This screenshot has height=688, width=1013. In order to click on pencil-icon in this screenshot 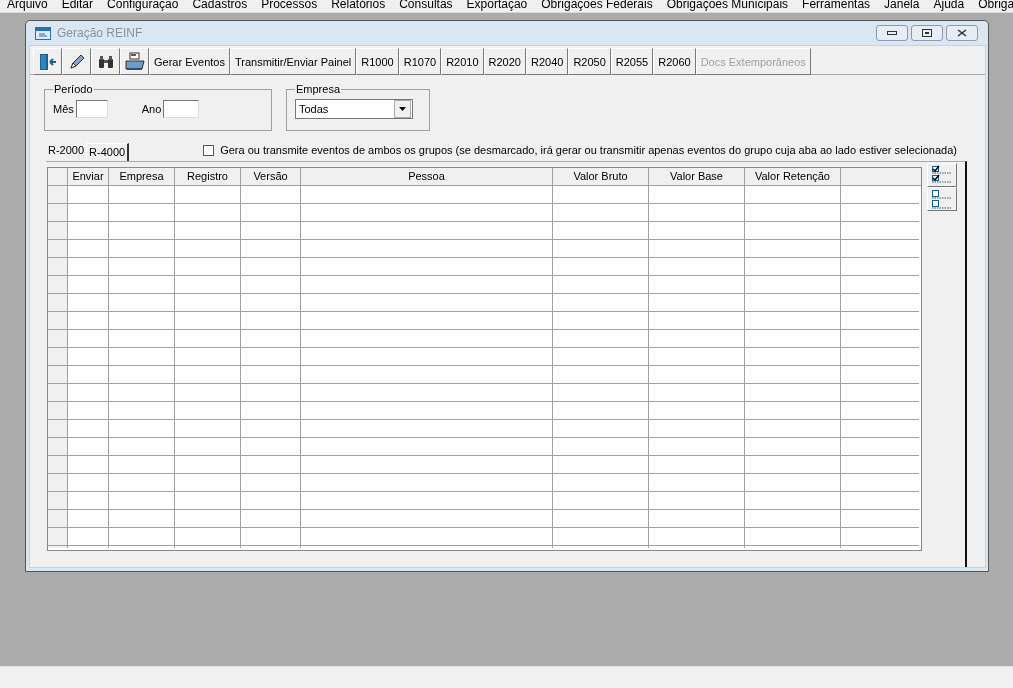, I will do `click(76, 61)`.